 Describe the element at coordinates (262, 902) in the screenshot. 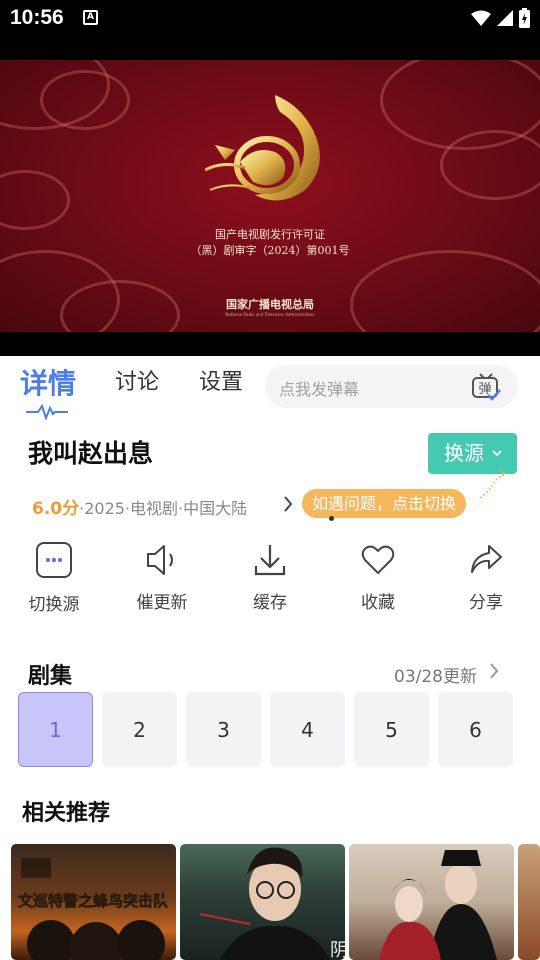

I see `related-poster: 阴` at that location.